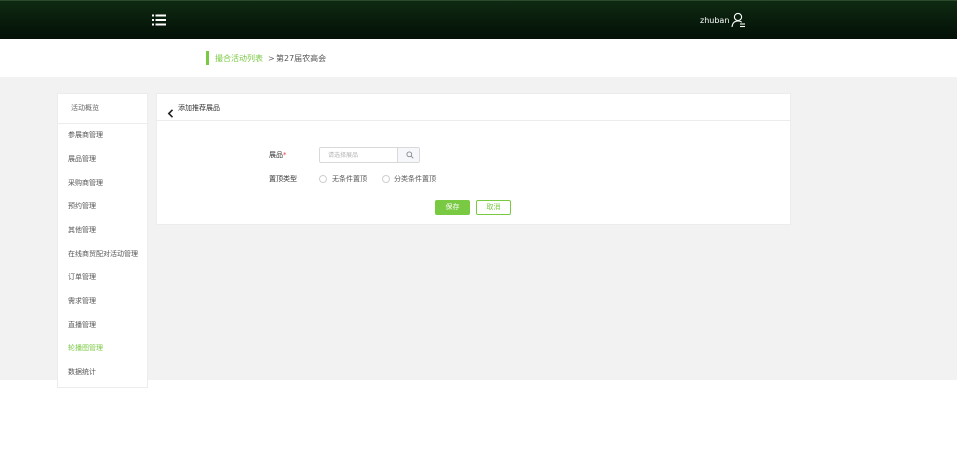 The width and height of the screenshot is (957, 465). Describe the element at coordinates (358, 155) in the screenshot. I see `product-search-input` at that location.